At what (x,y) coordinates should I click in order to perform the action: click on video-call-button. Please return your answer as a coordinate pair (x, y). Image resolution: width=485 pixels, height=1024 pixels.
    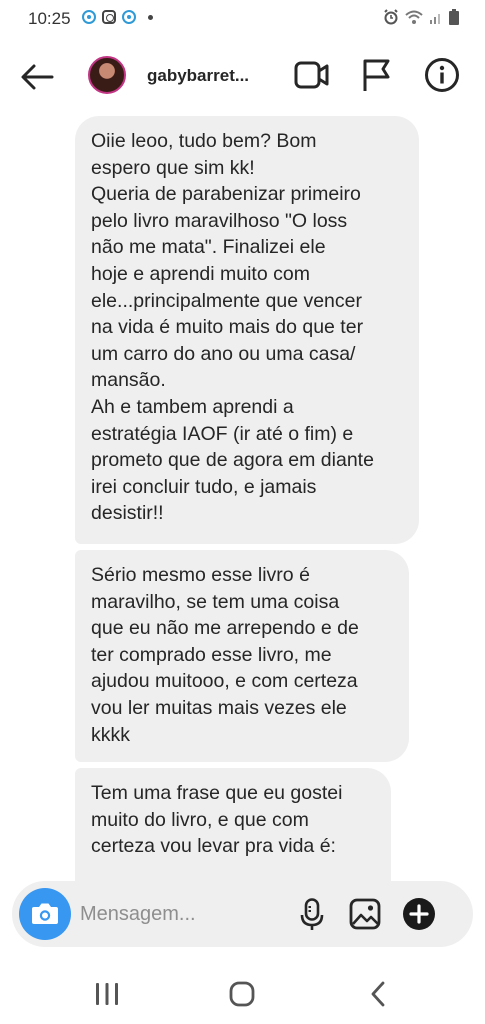
    Looking at the image, I should click on (312, 75).